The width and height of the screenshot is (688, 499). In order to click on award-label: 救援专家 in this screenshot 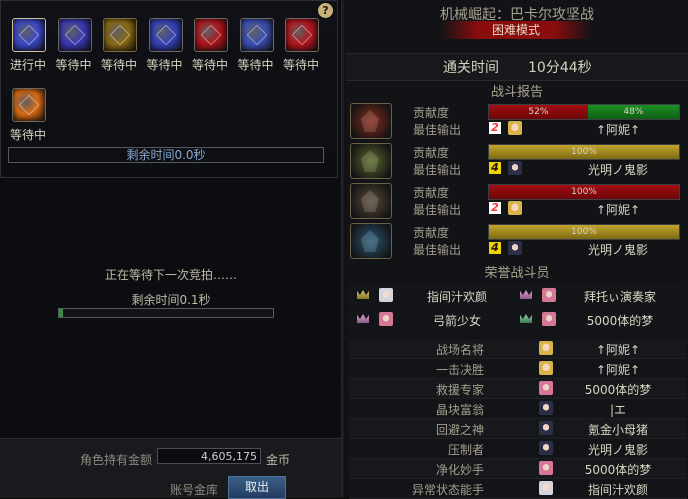, I will do `click(459, 390)`.